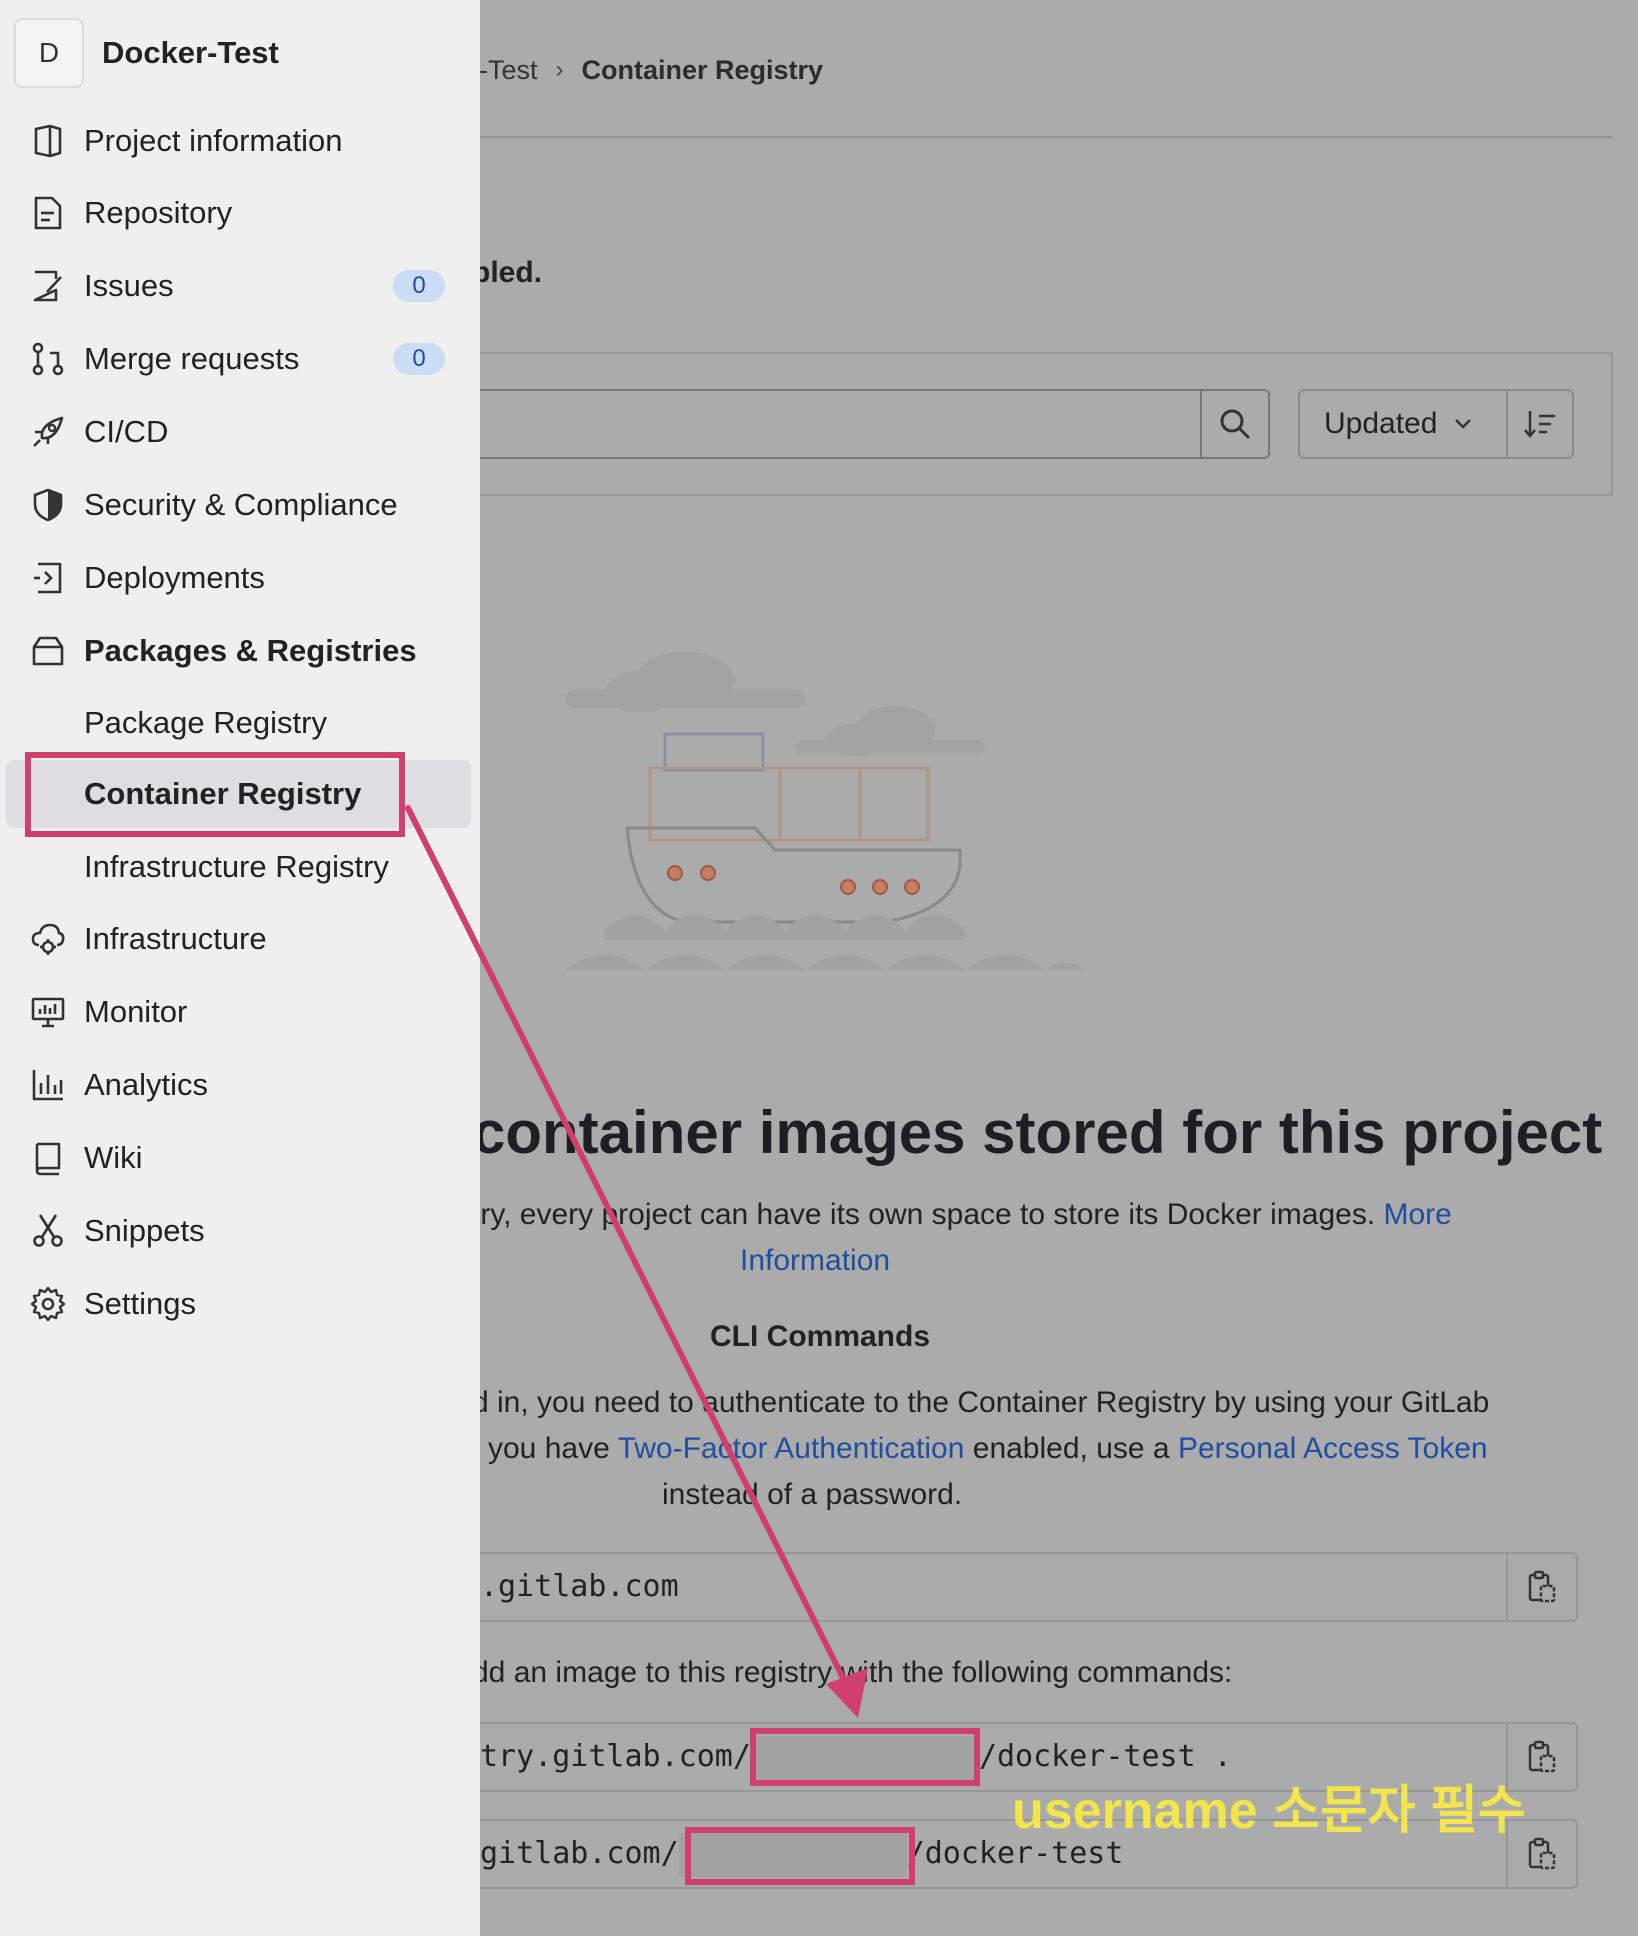 The height and width of the screenshot is (1936, 1638). What do you see at coordinates (553, 1448) in the screenshot?
I see `auth-text-pre: you have` at bounding box center [553, 1448].